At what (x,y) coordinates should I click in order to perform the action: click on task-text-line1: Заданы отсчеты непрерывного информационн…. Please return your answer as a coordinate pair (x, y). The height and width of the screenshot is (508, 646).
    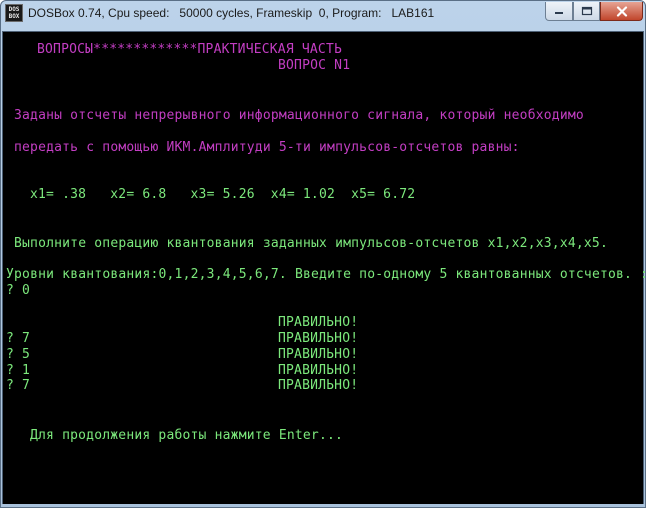
    Looking at the image, I should click on (299, 115).